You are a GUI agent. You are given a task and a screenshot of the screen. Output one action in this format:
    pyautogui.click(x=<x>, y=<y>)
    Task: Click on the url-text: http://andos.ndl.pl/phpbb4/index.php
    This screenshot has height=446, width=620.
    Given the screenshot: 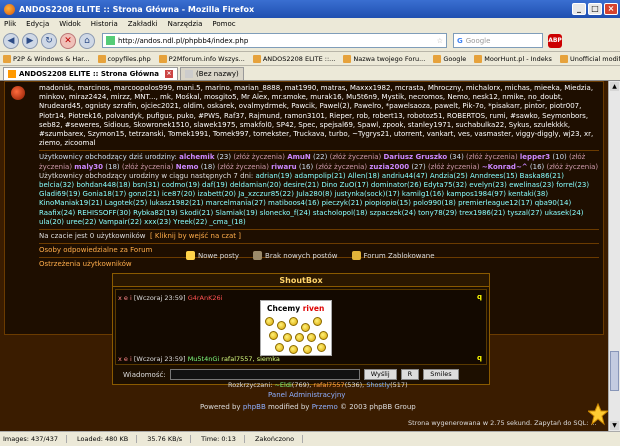 What is the action you would take?
    pyautogui.click(x=183, y=40)
    